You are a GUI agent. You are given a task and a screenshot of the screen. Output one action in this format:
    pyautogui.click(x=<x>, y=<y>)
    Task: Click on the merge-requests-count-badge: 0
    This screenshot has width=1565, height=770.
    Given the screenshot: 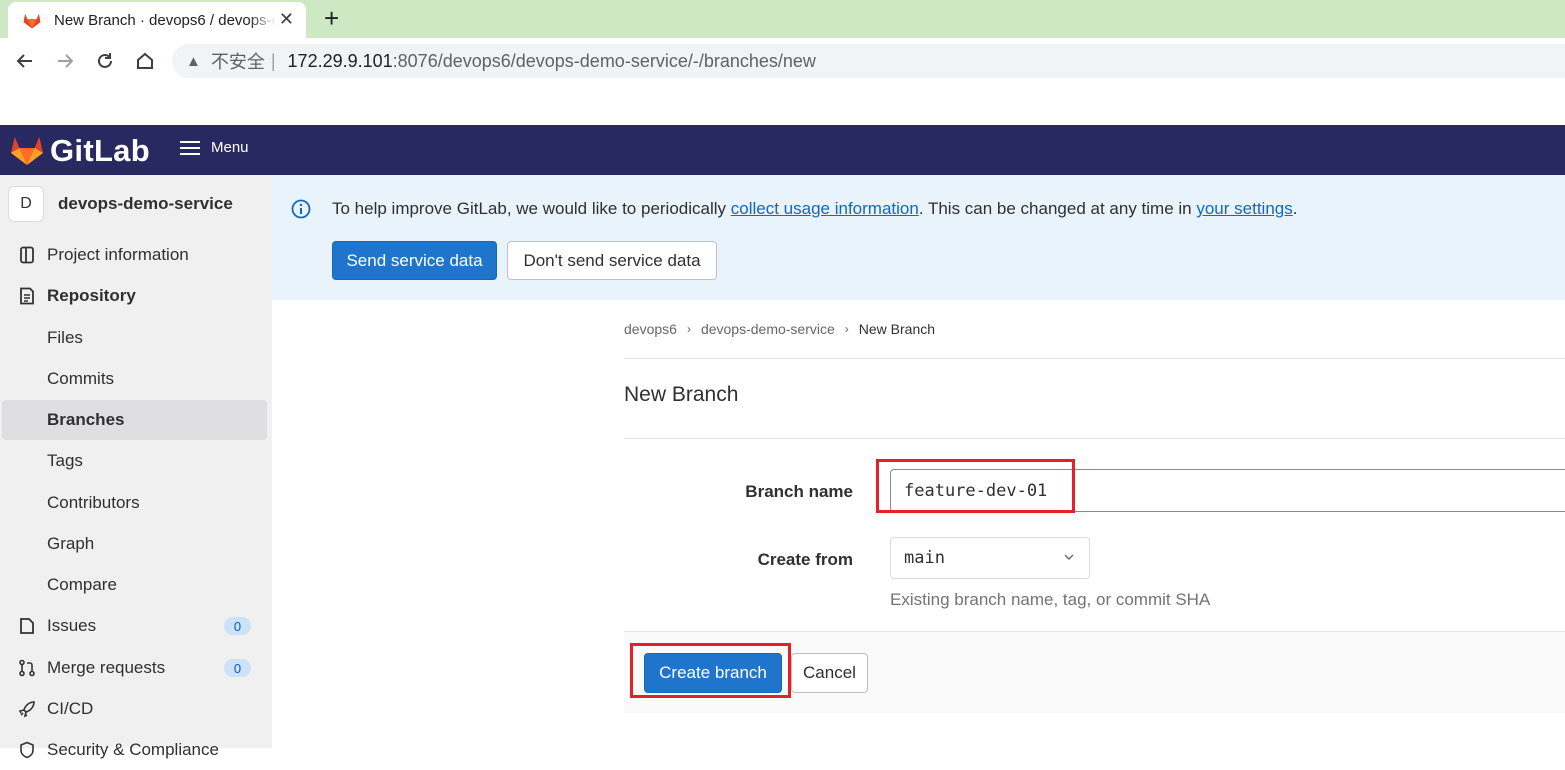 What is the action you would take?
    pyautogui.click(x=237, y=668)
    